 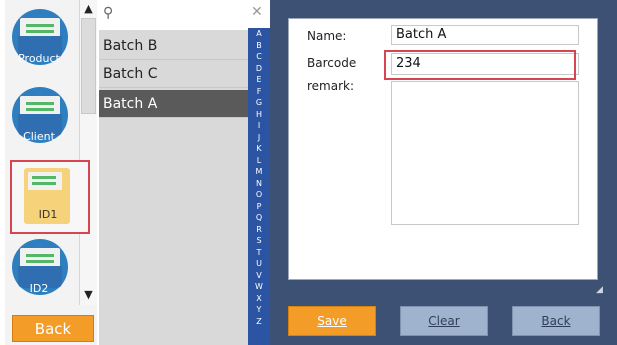 I want to click on category-product-label: Product, so click(x=39, y=58).